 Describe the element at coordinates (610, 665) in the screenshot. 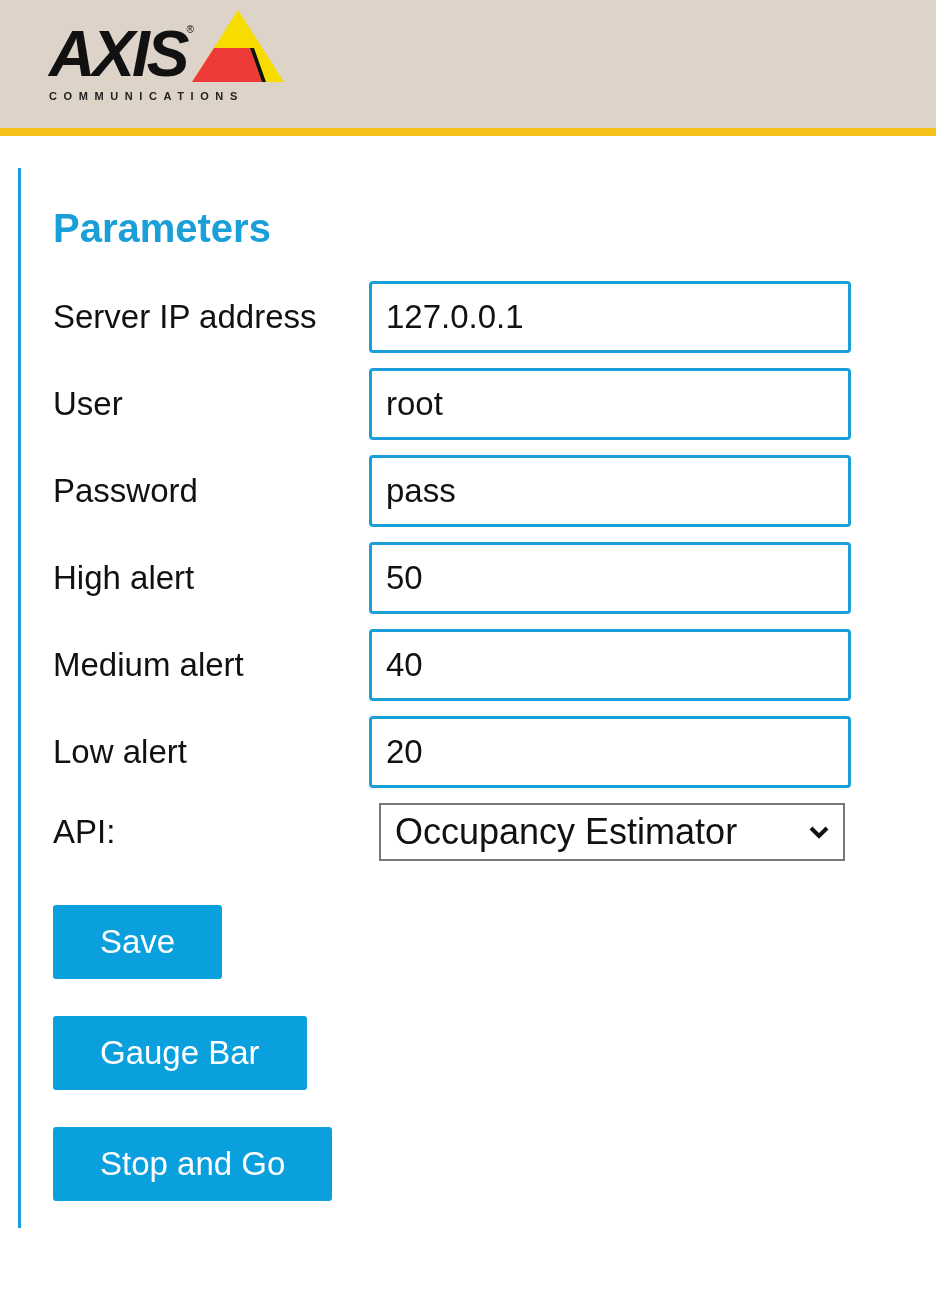

I see `input-field: 40` at that location.